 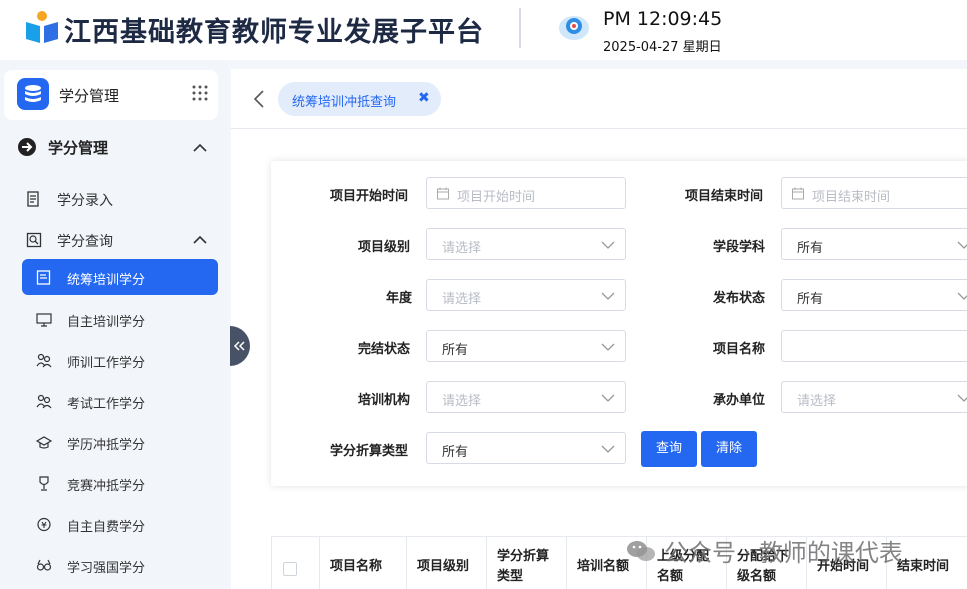 I want to click on current-date: 2025-04-27 星期日, so click(x=662, y=47).